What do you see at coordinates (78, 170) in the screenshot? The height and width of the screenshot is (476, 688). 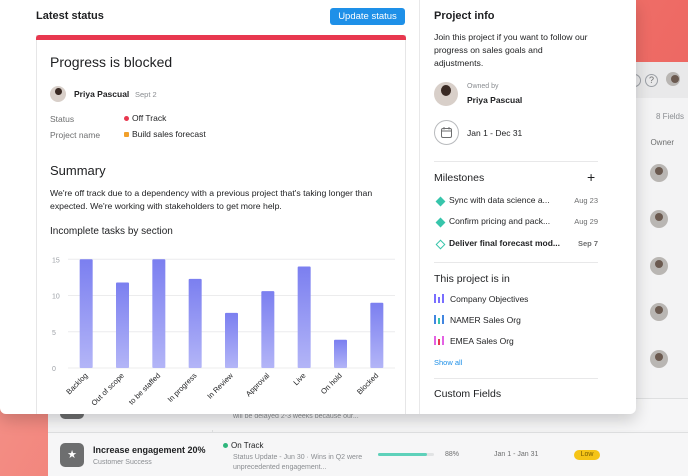 I see `summary-title: Summary` at bounding box center [78, 170].